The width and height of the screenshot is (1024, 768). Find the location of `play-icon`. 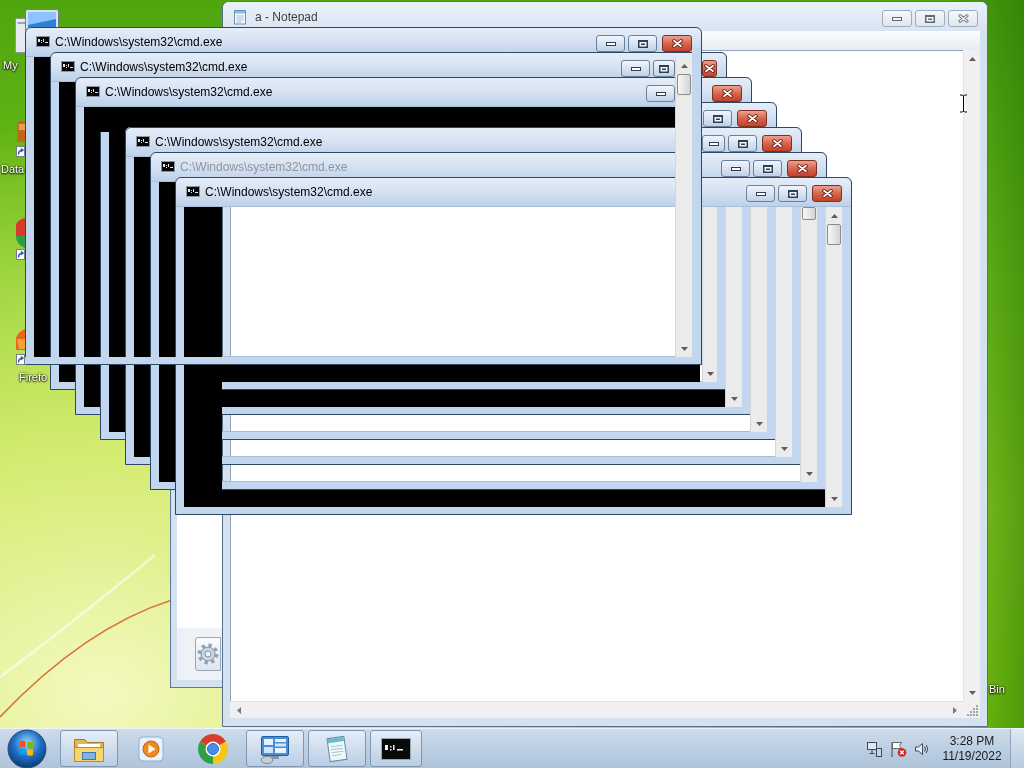

play-icon is located at coordinates (151, 748).